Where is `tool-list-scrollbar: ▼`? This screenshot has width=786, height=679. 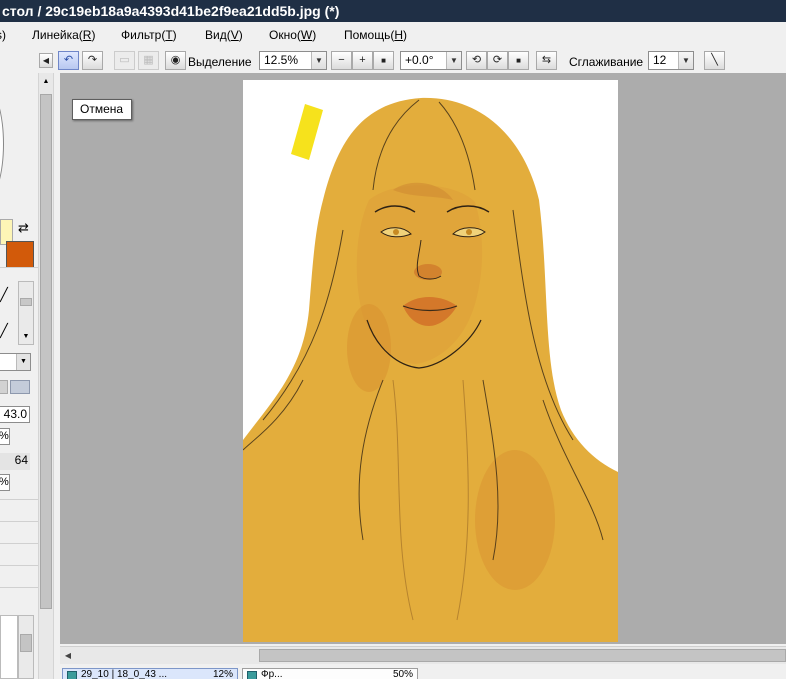
tool-list-scrollbar: ▼ is located at coordinates (26, 313).